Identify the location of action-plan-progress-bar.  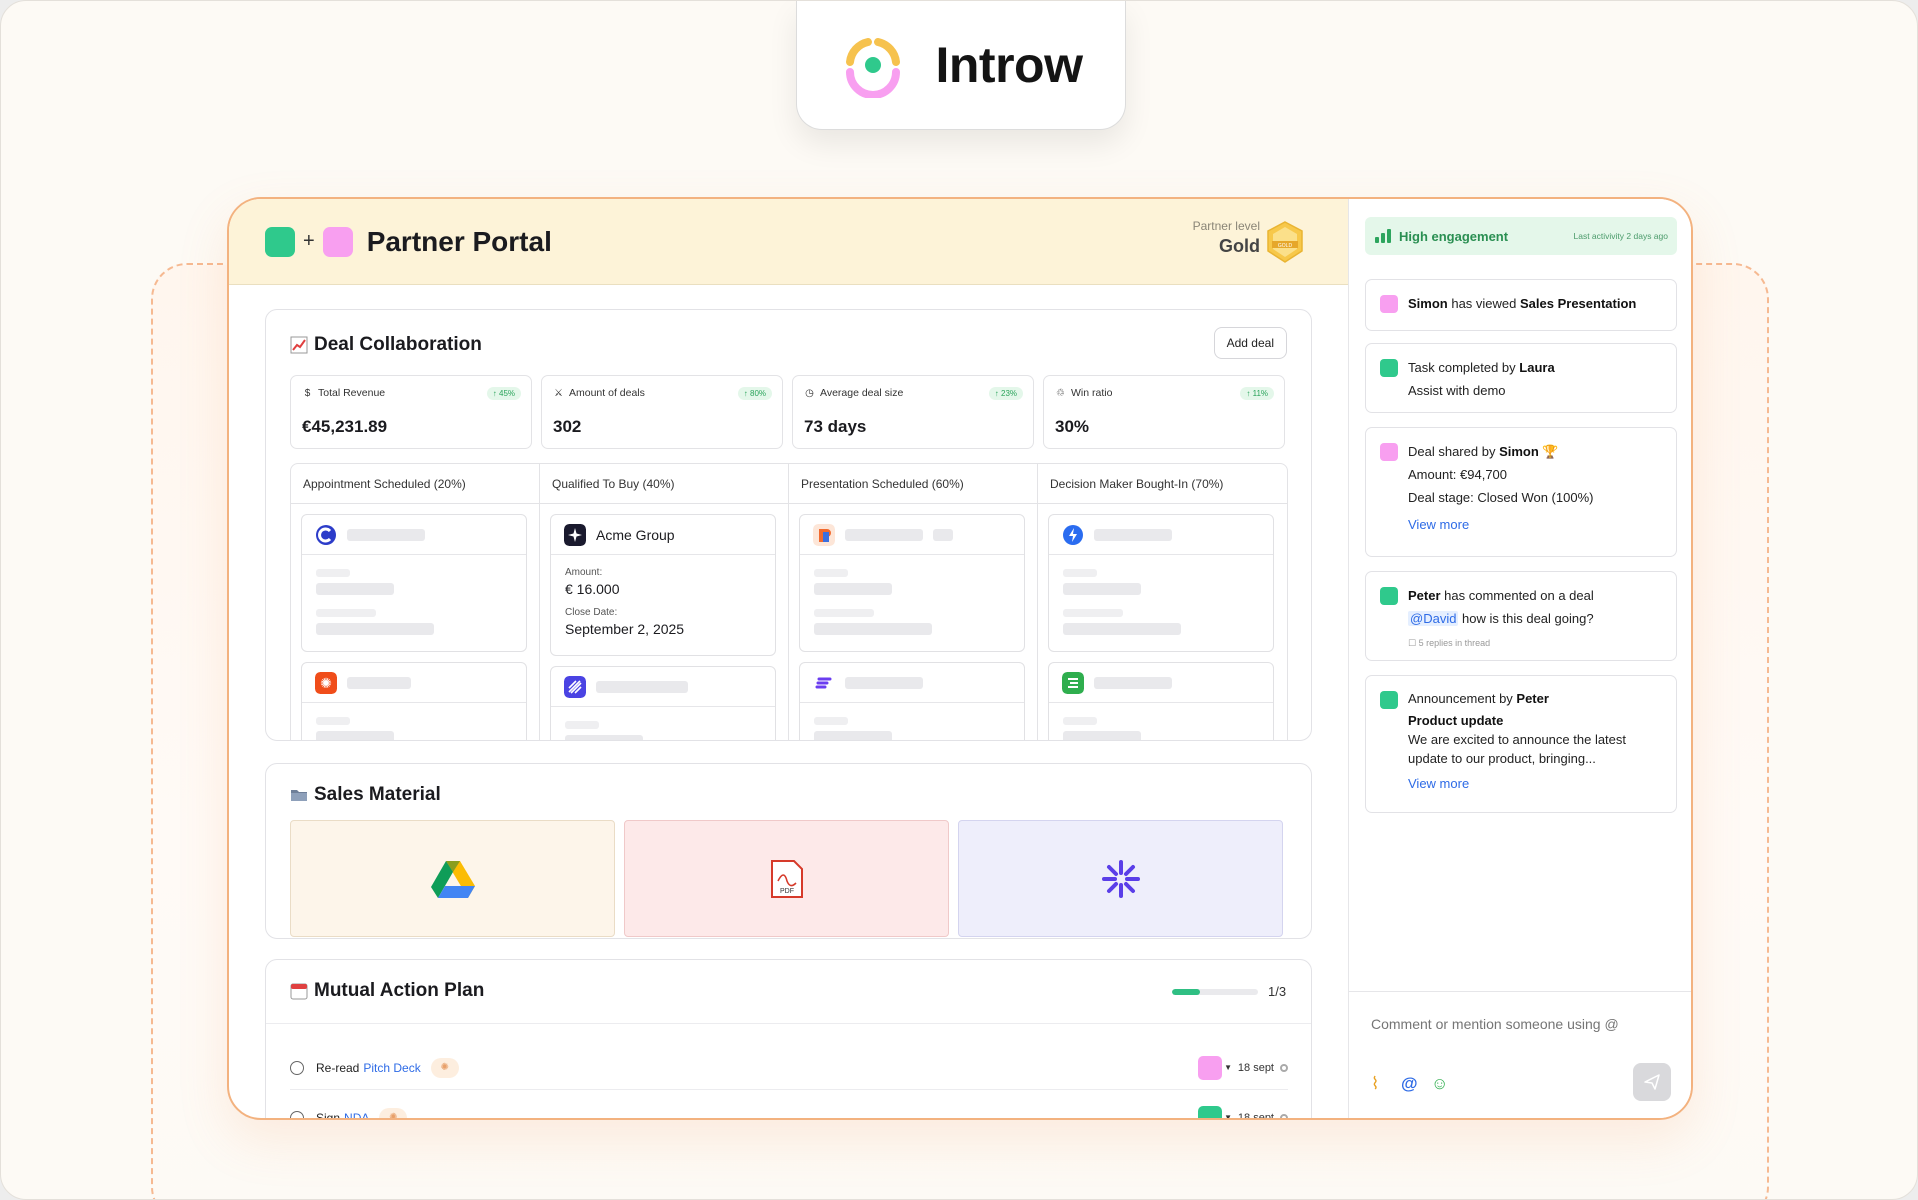
(1215, 992).